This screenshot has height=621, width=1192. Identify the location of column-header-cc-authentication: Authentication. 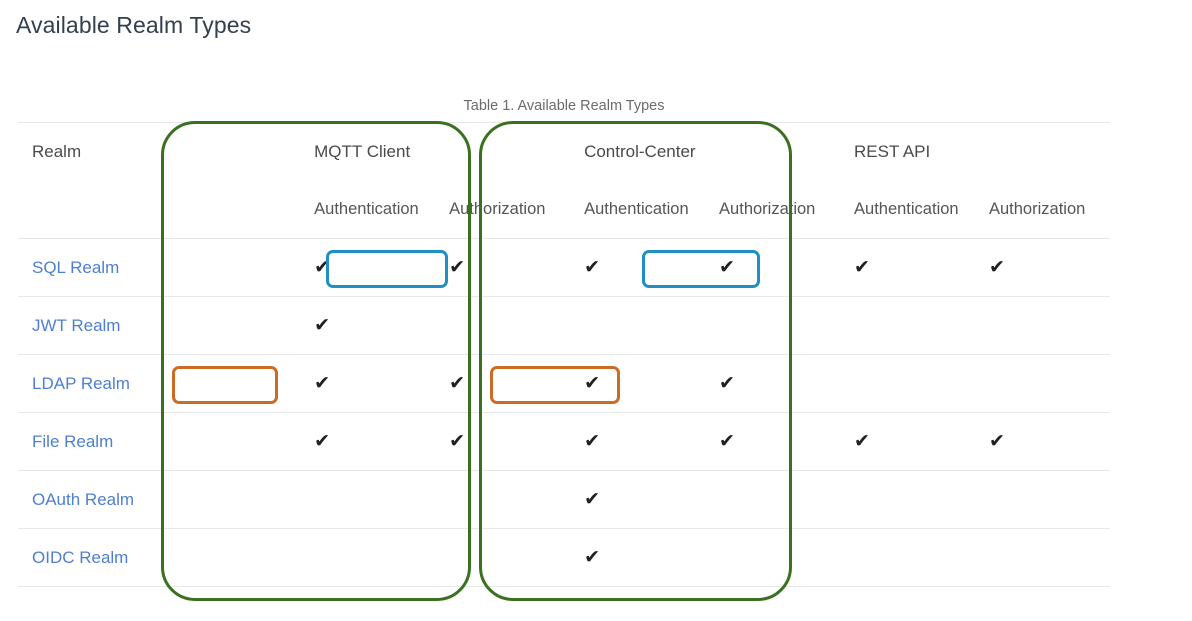
(638, 209).